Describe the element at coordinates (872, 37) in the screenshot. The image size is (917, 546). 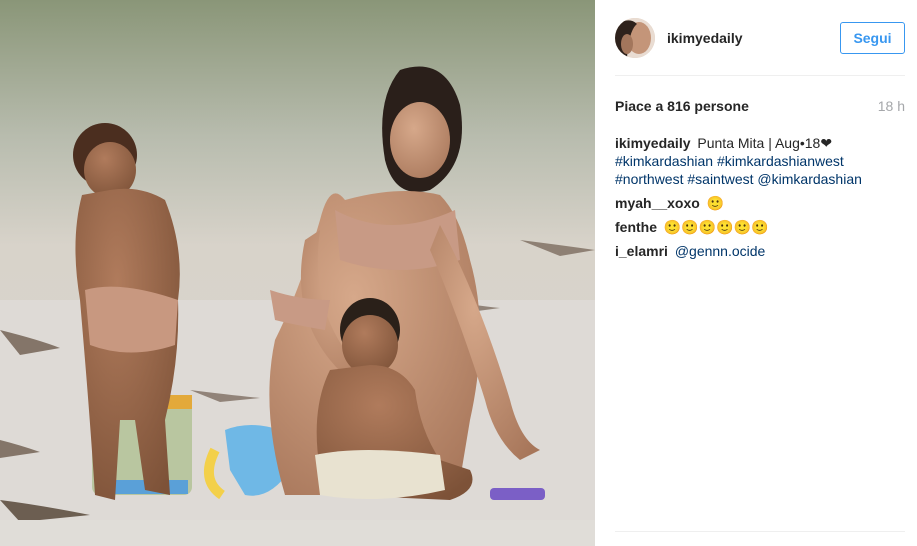
I see `follow-button: Segui` at that location.